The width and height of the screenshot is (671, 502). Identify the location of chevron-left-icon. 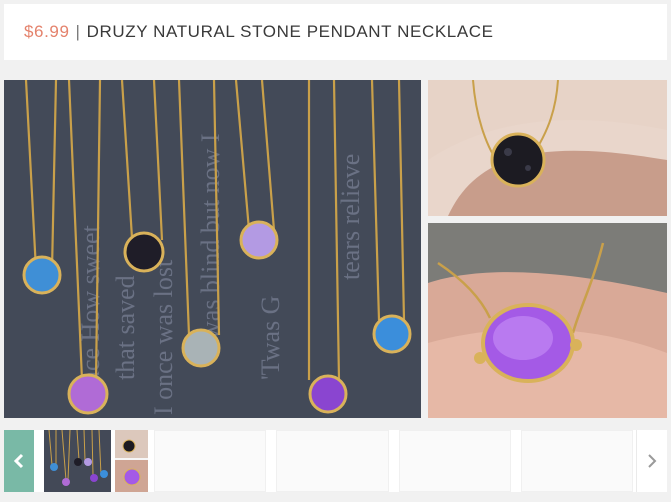
(18, 461).